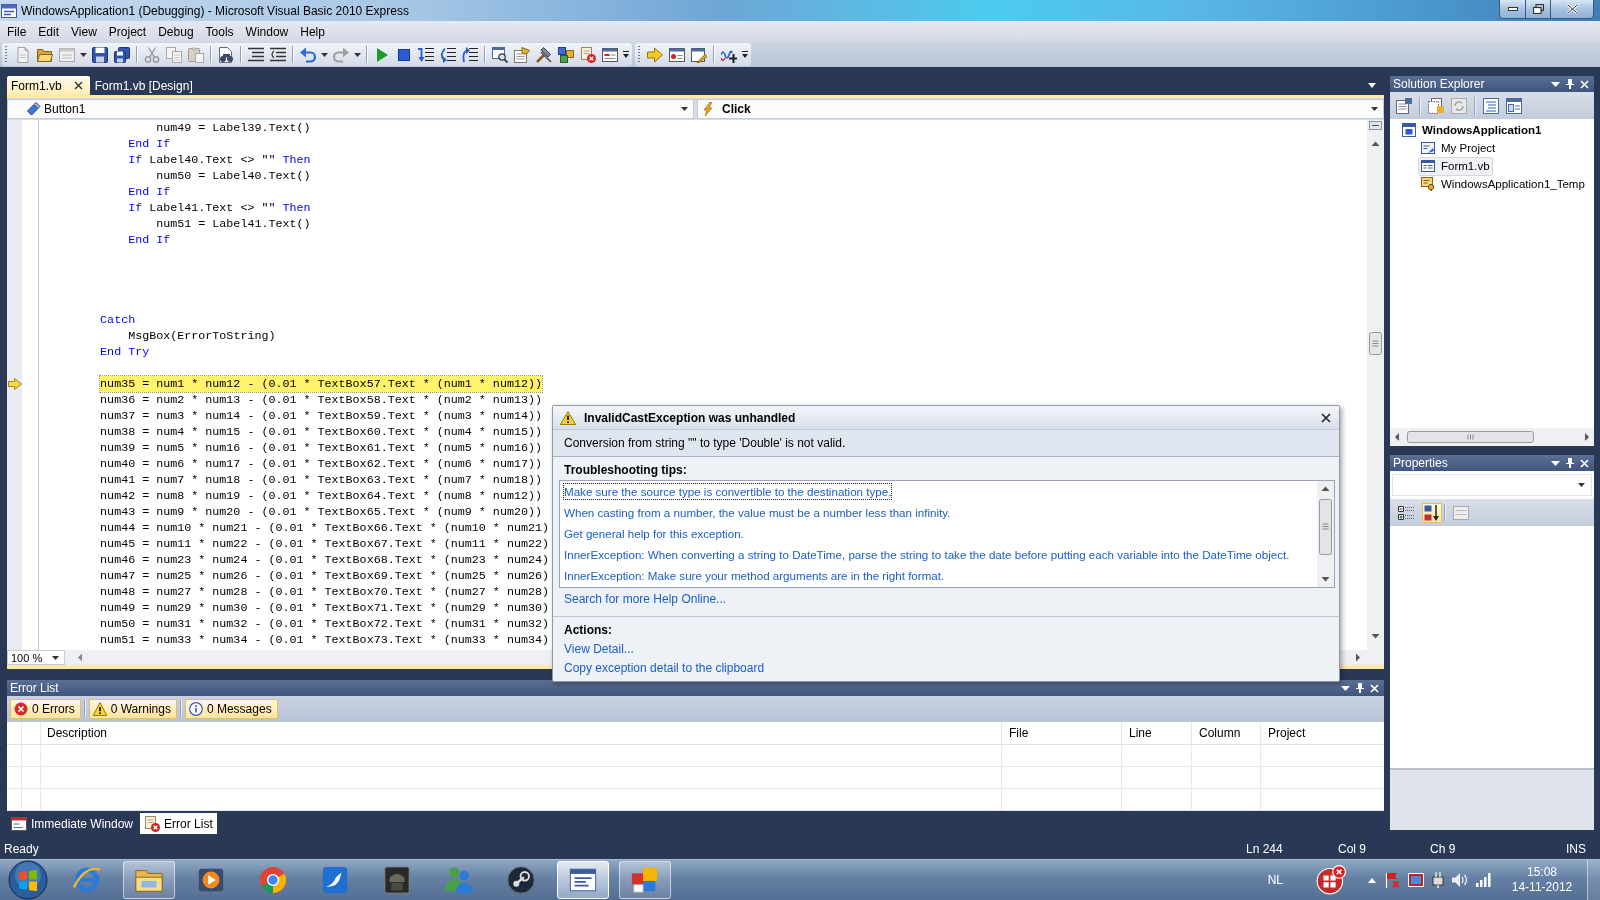  I want to click on tools-icon, so click(544, 54).